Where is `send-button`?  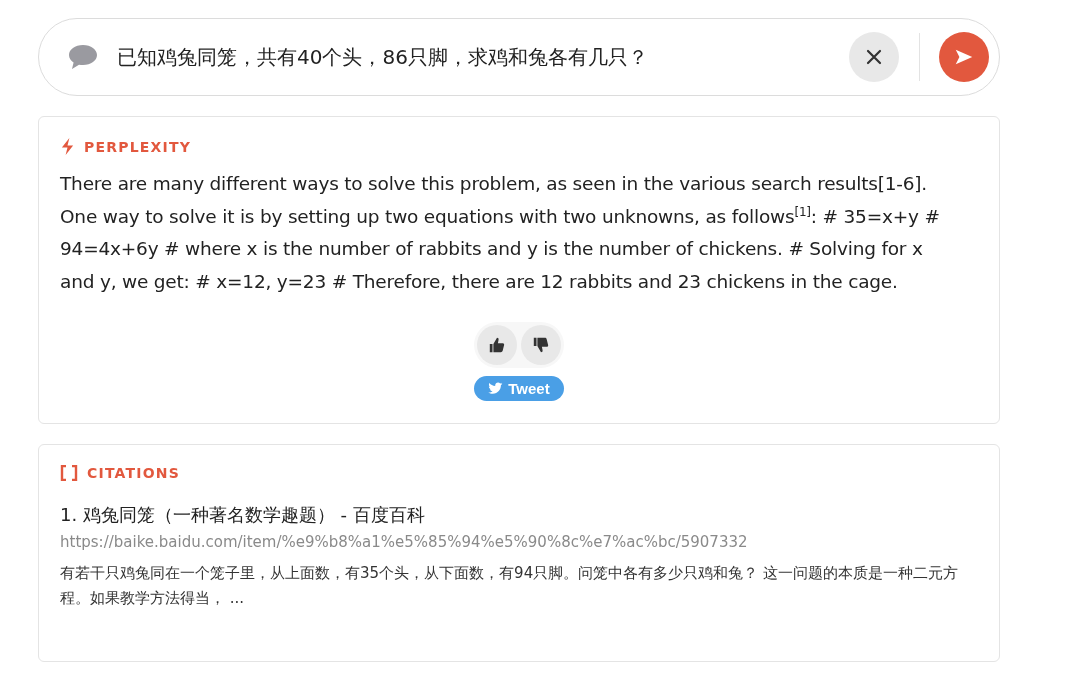 send-button is located at coordinates (964, 57).